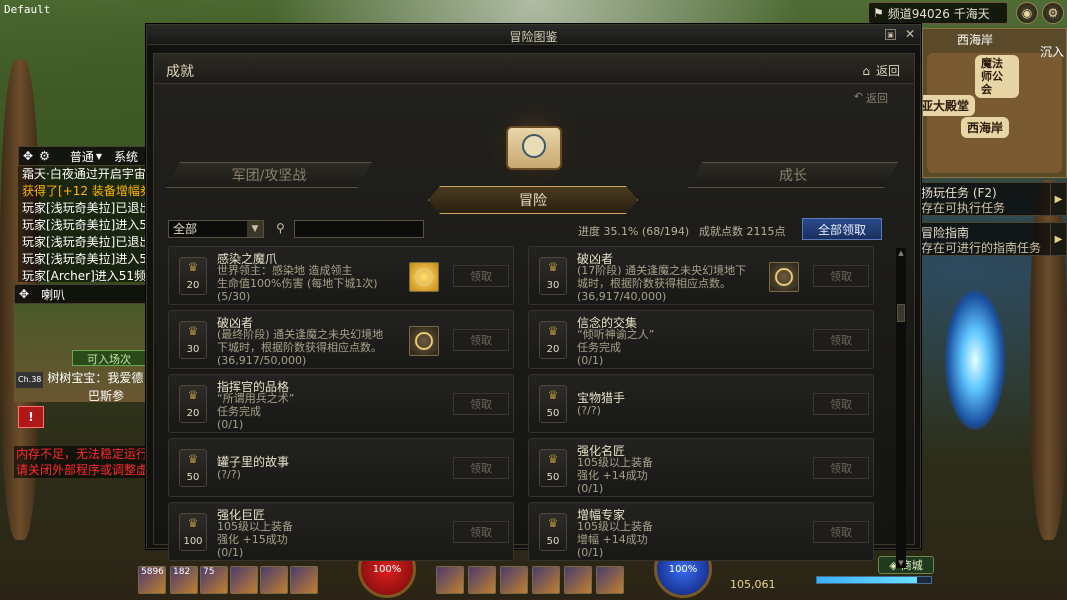  I want to click on tab-adventure: 冒险, so click(533, 200).